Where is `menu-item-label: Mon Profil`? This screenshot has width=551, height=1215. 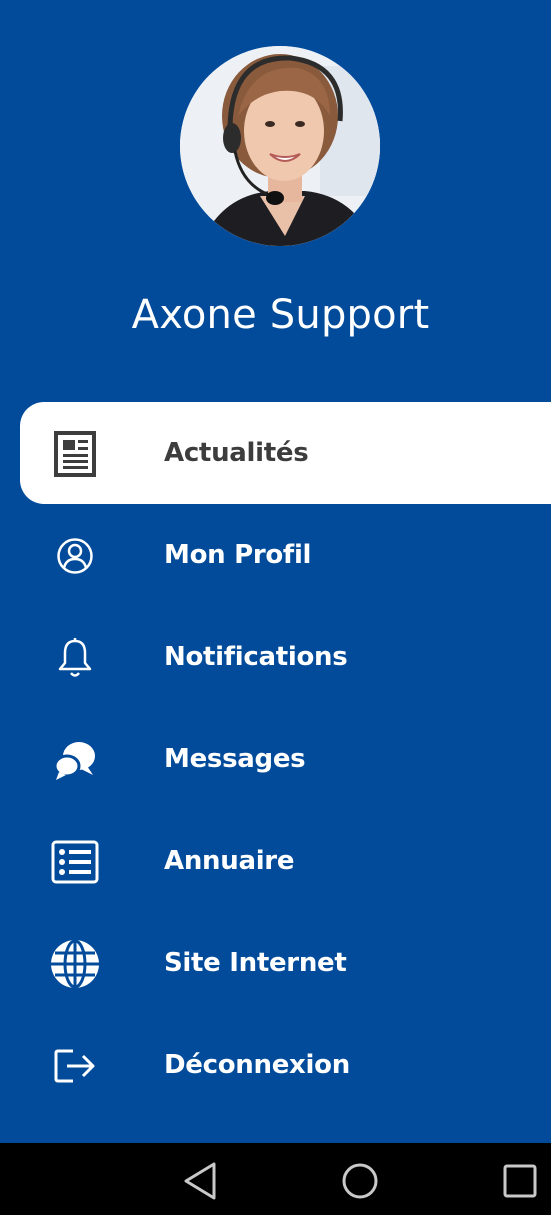 menu-item-label: Mon Profil is located at coordinates (238, 555).